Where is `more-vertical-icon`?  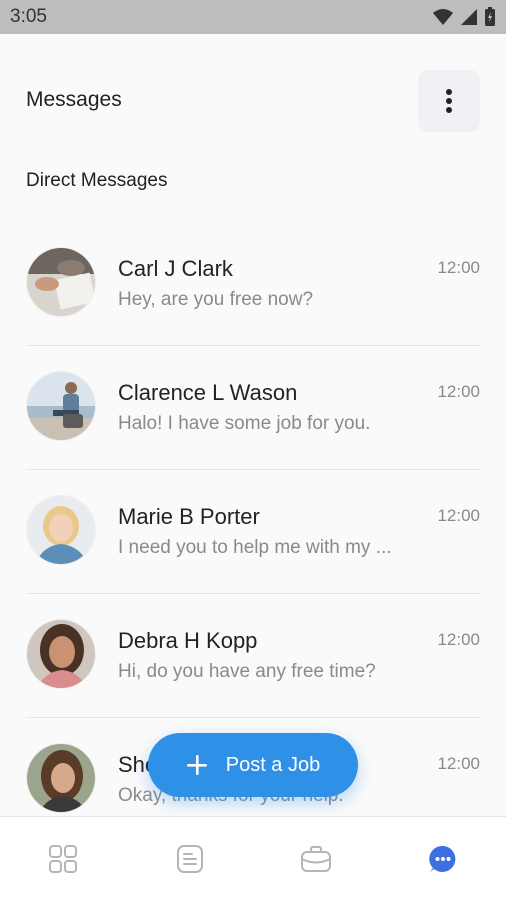
more-vertical-icon is located at coordinates (449, 101).